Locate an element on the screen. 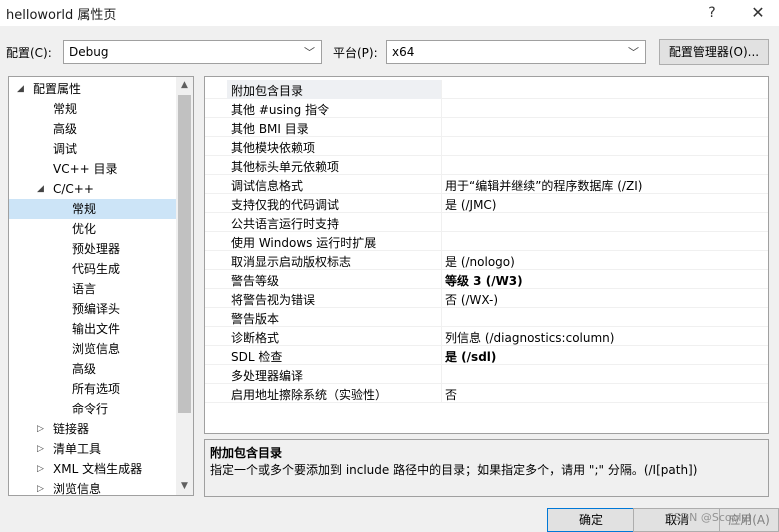  config-select: Debug ﹀ is located at coordinates (192, 52).